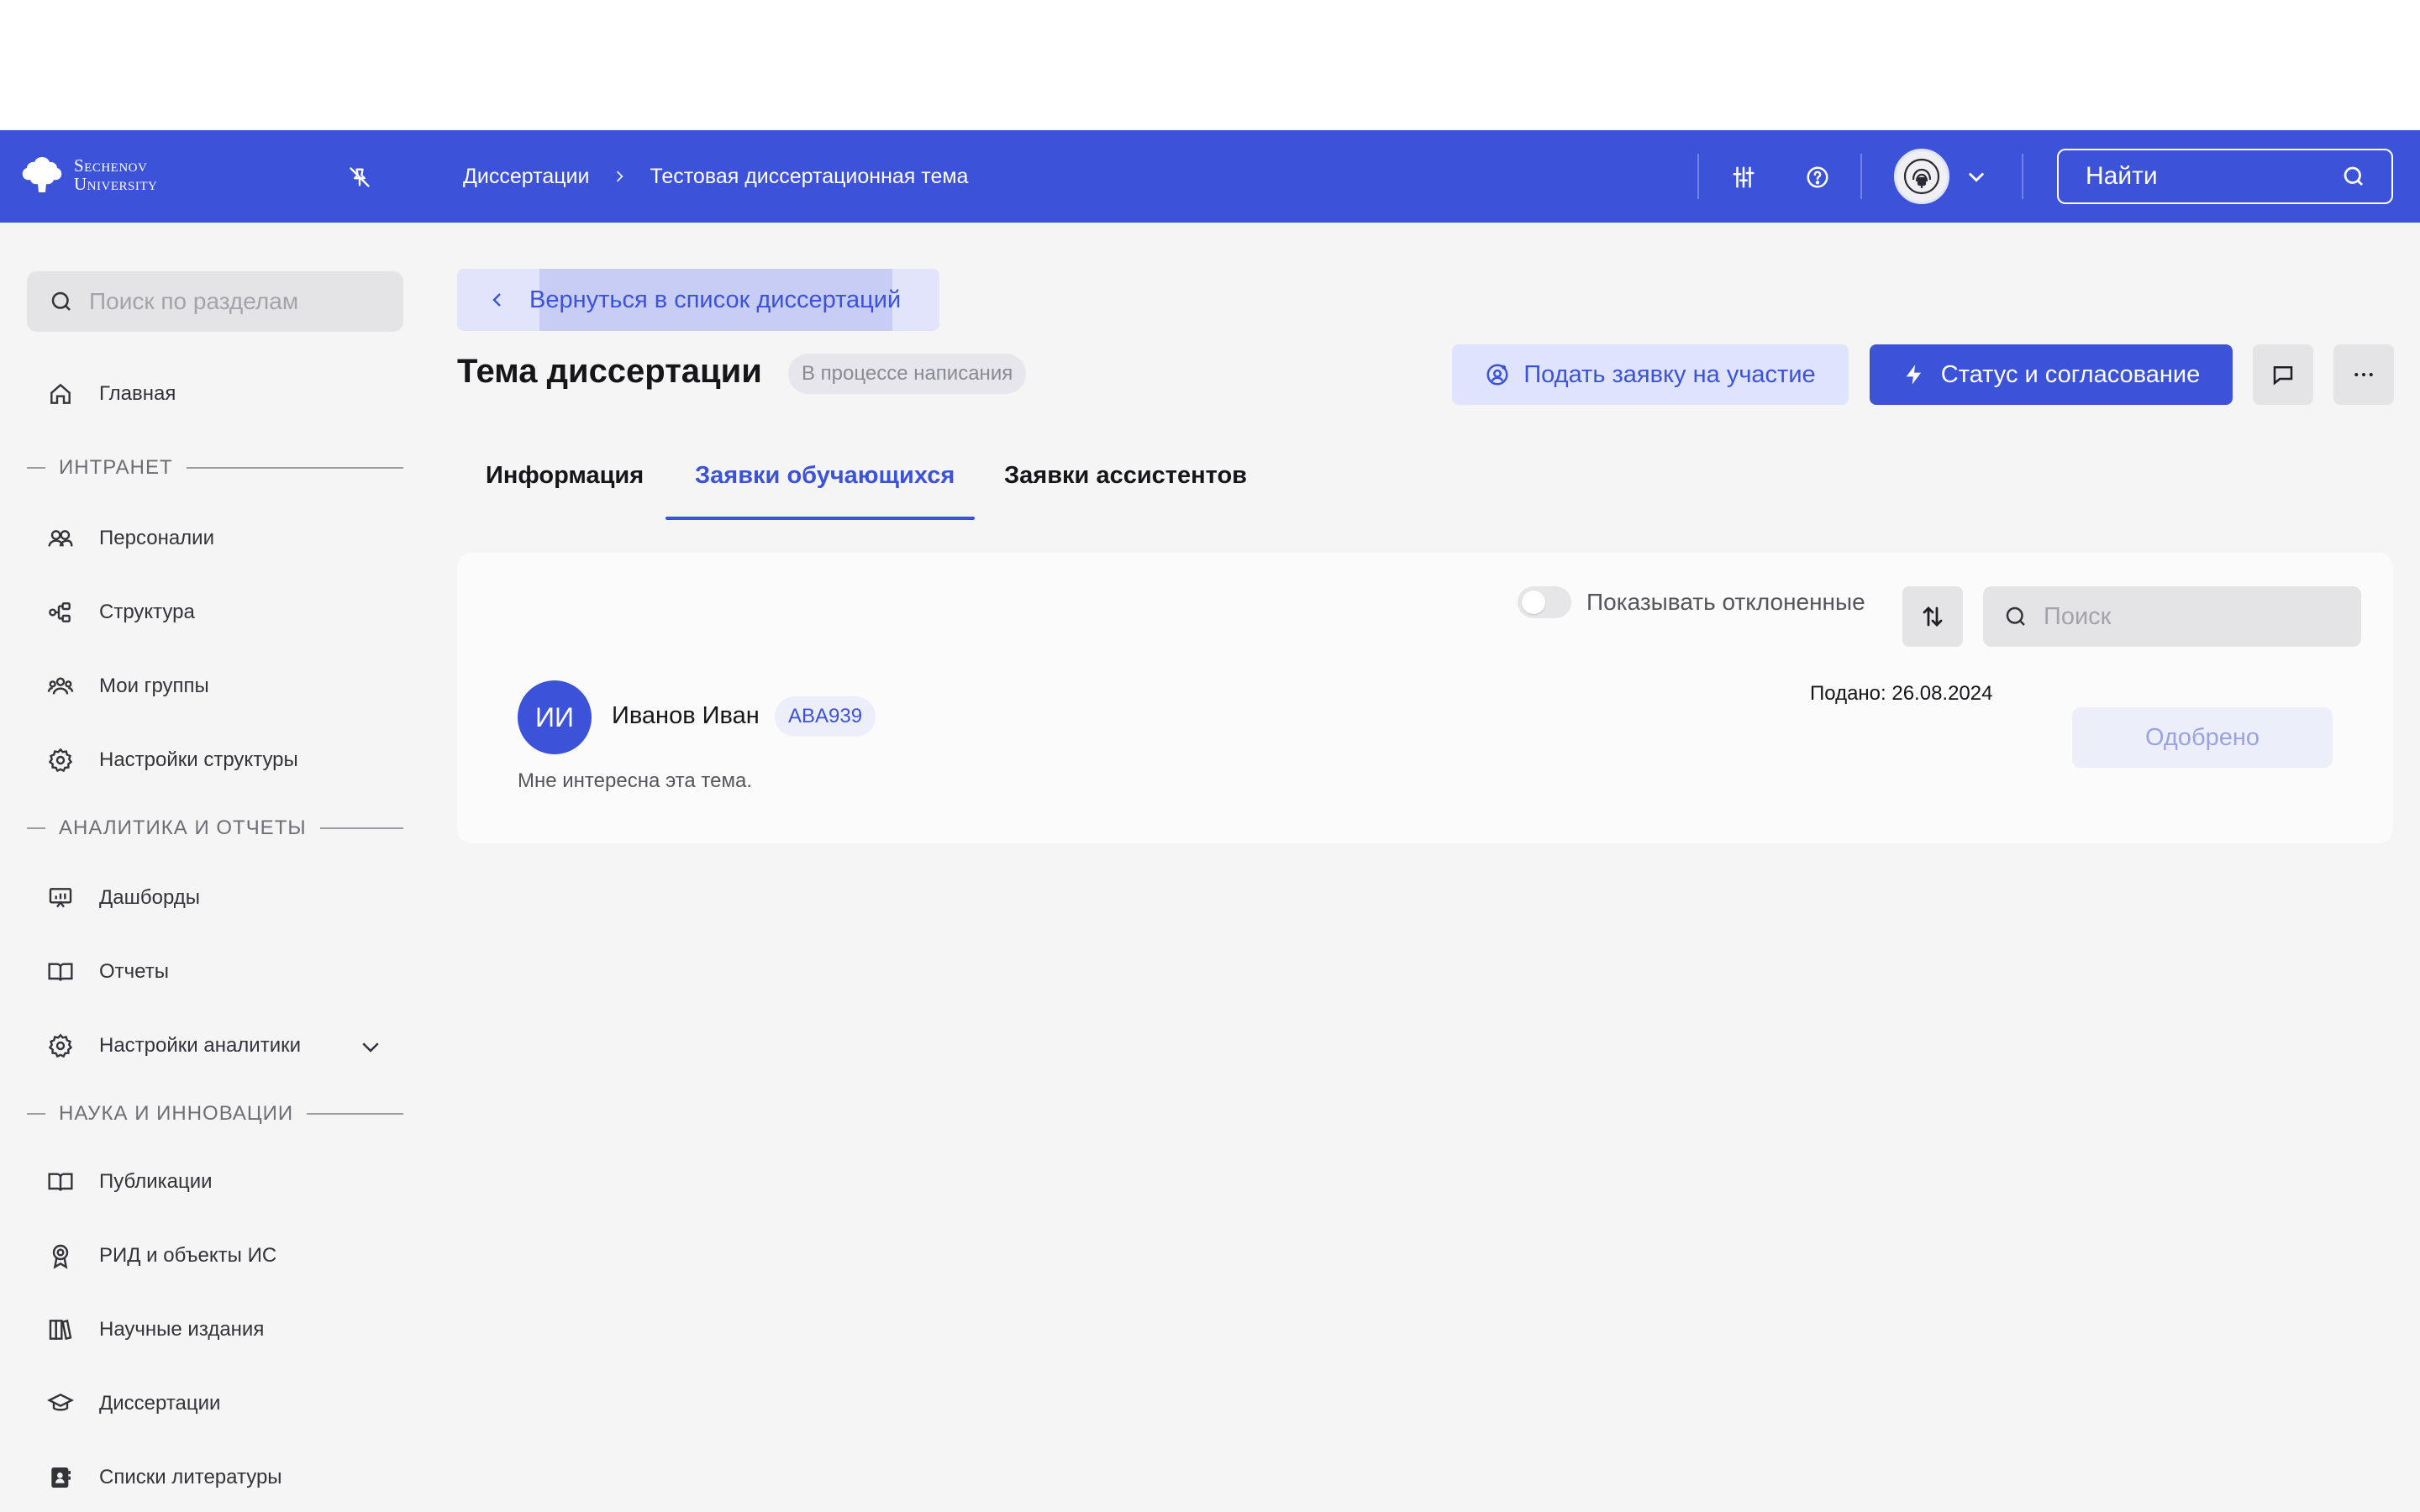 This screenshot has width=2420, height=1512. Describe the element at coordinates (2051, 374) in the screenshot. I see `status-approval-button: Статус и согласование` at that location.